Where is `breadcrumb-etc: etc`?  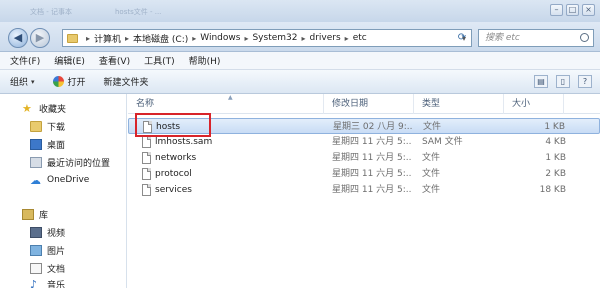 breadcrumb-etc: etc is located at coordinates (360, 38).